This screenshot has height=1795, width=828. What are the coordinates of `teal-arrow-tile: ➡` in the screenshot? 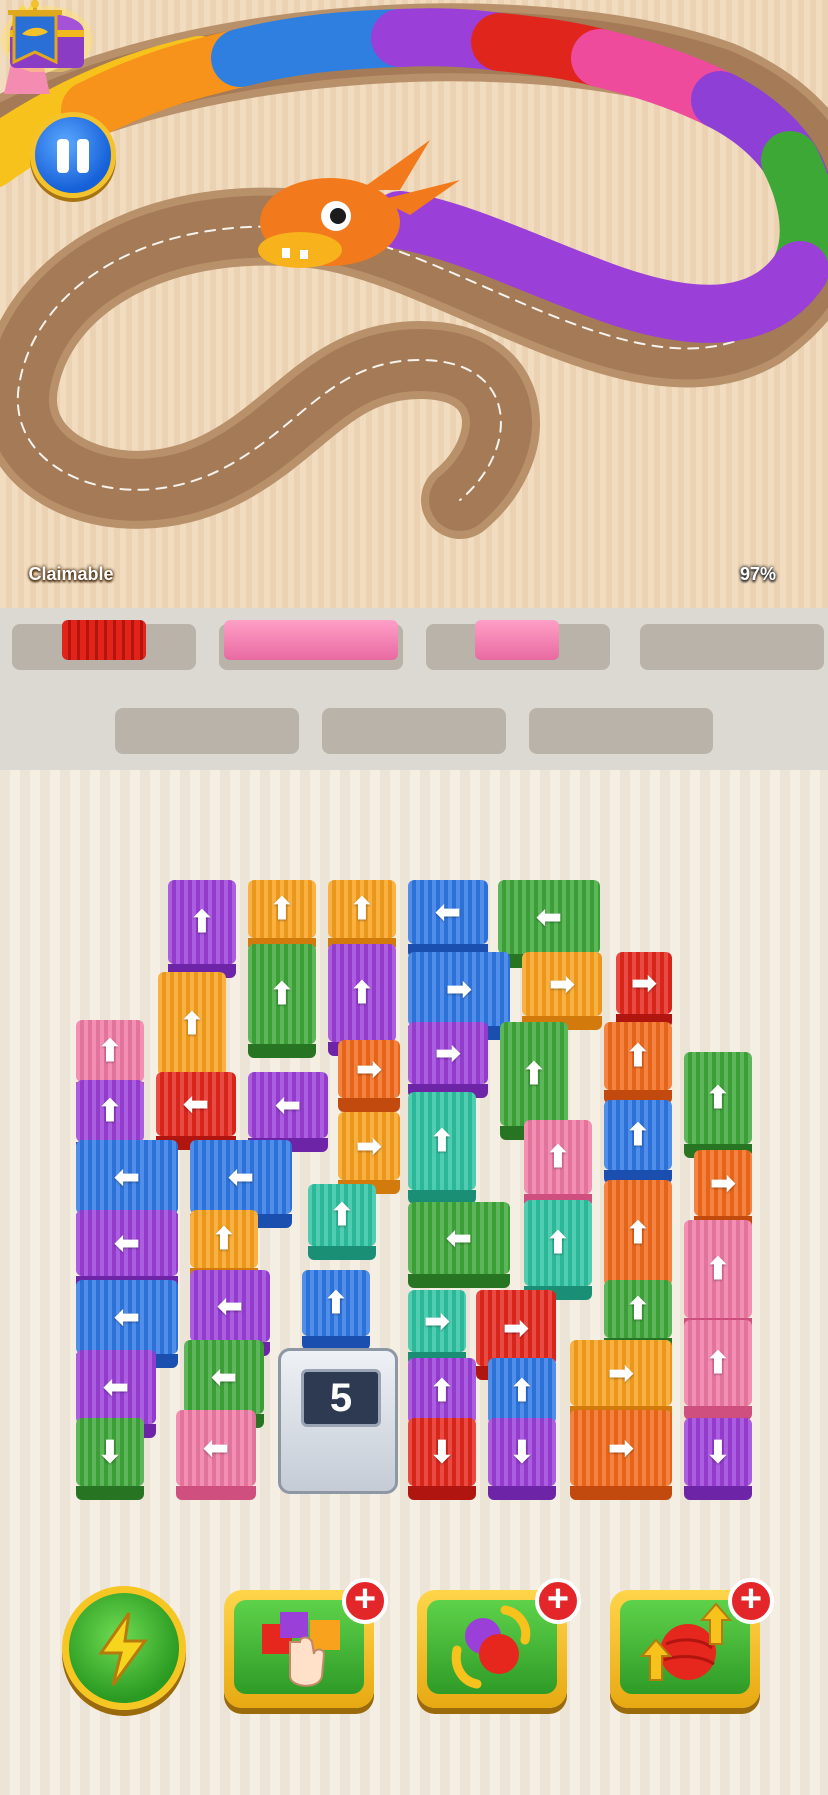 It's located at (437, 1328).